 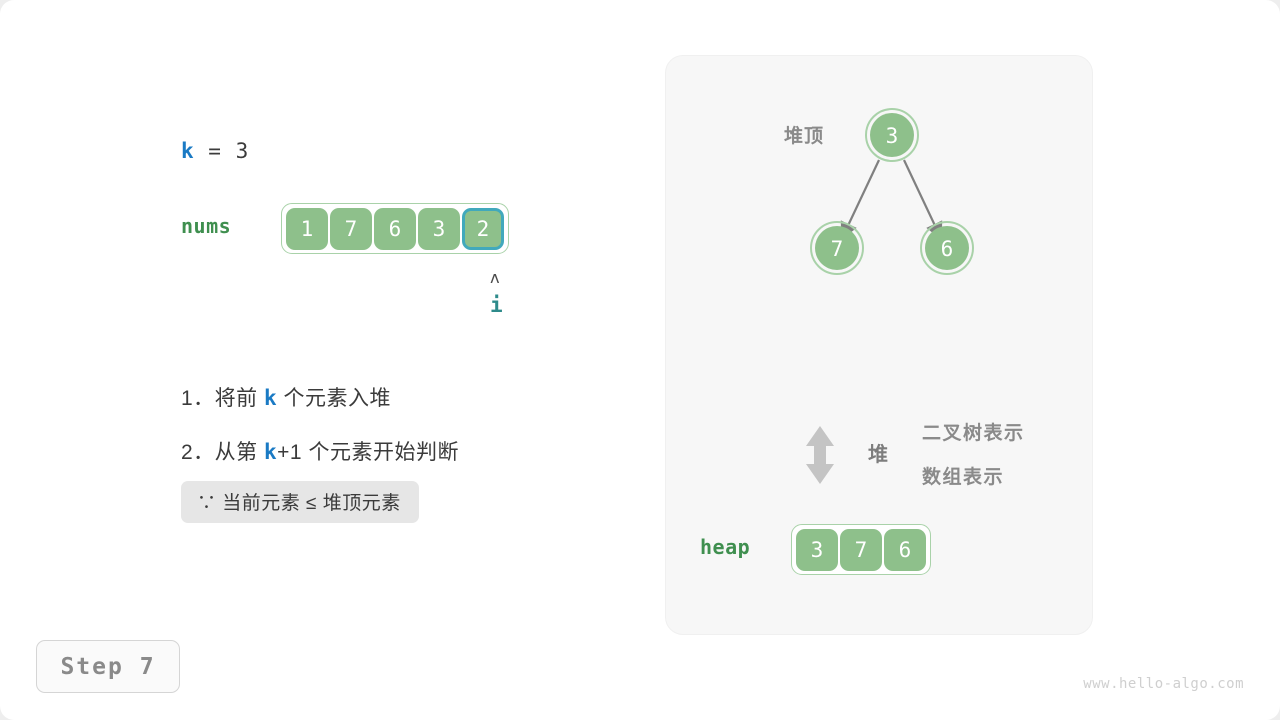 What do you see at coordinates (334, 398) in the screenshot?
I see `step-1-suffix: 个元素入堆` at bounding box center [334, 398].